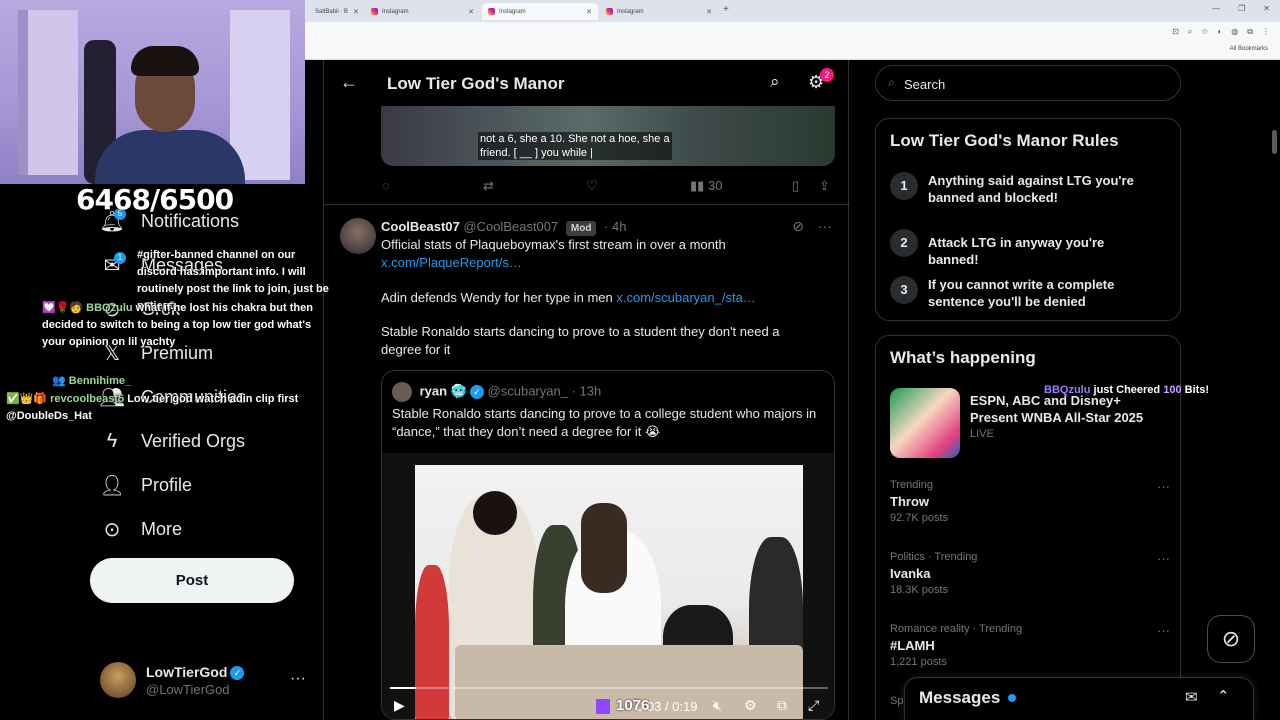 The width and height of the screenshot is (1280, 720). Describe the element at coordinates (386, 185) in the screenshot. I see `reply-icon: ◌` at that location.